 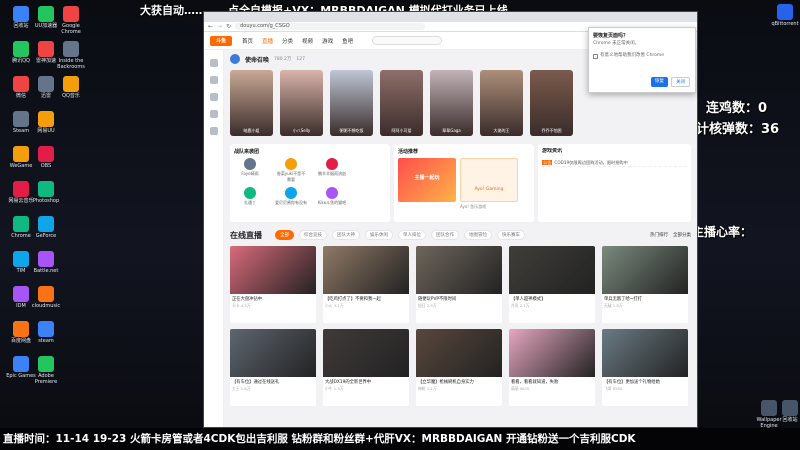 What do you see at coordinates (332, 173) in the screenshot?
I see `recommend-name: 懒羊羊烟雨流逝` at bounding box center [332, 173].